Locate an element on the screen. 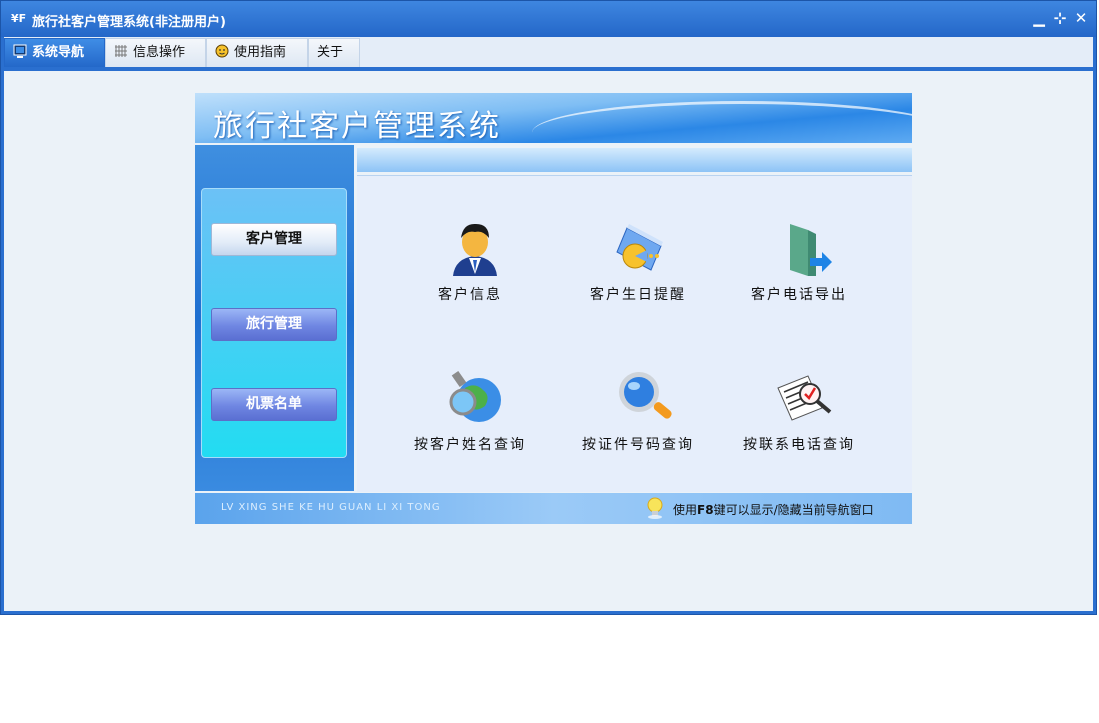  tip-suffix: 键可以显示/隐藏当前导航窗口 is located at coordinates (793, 510).